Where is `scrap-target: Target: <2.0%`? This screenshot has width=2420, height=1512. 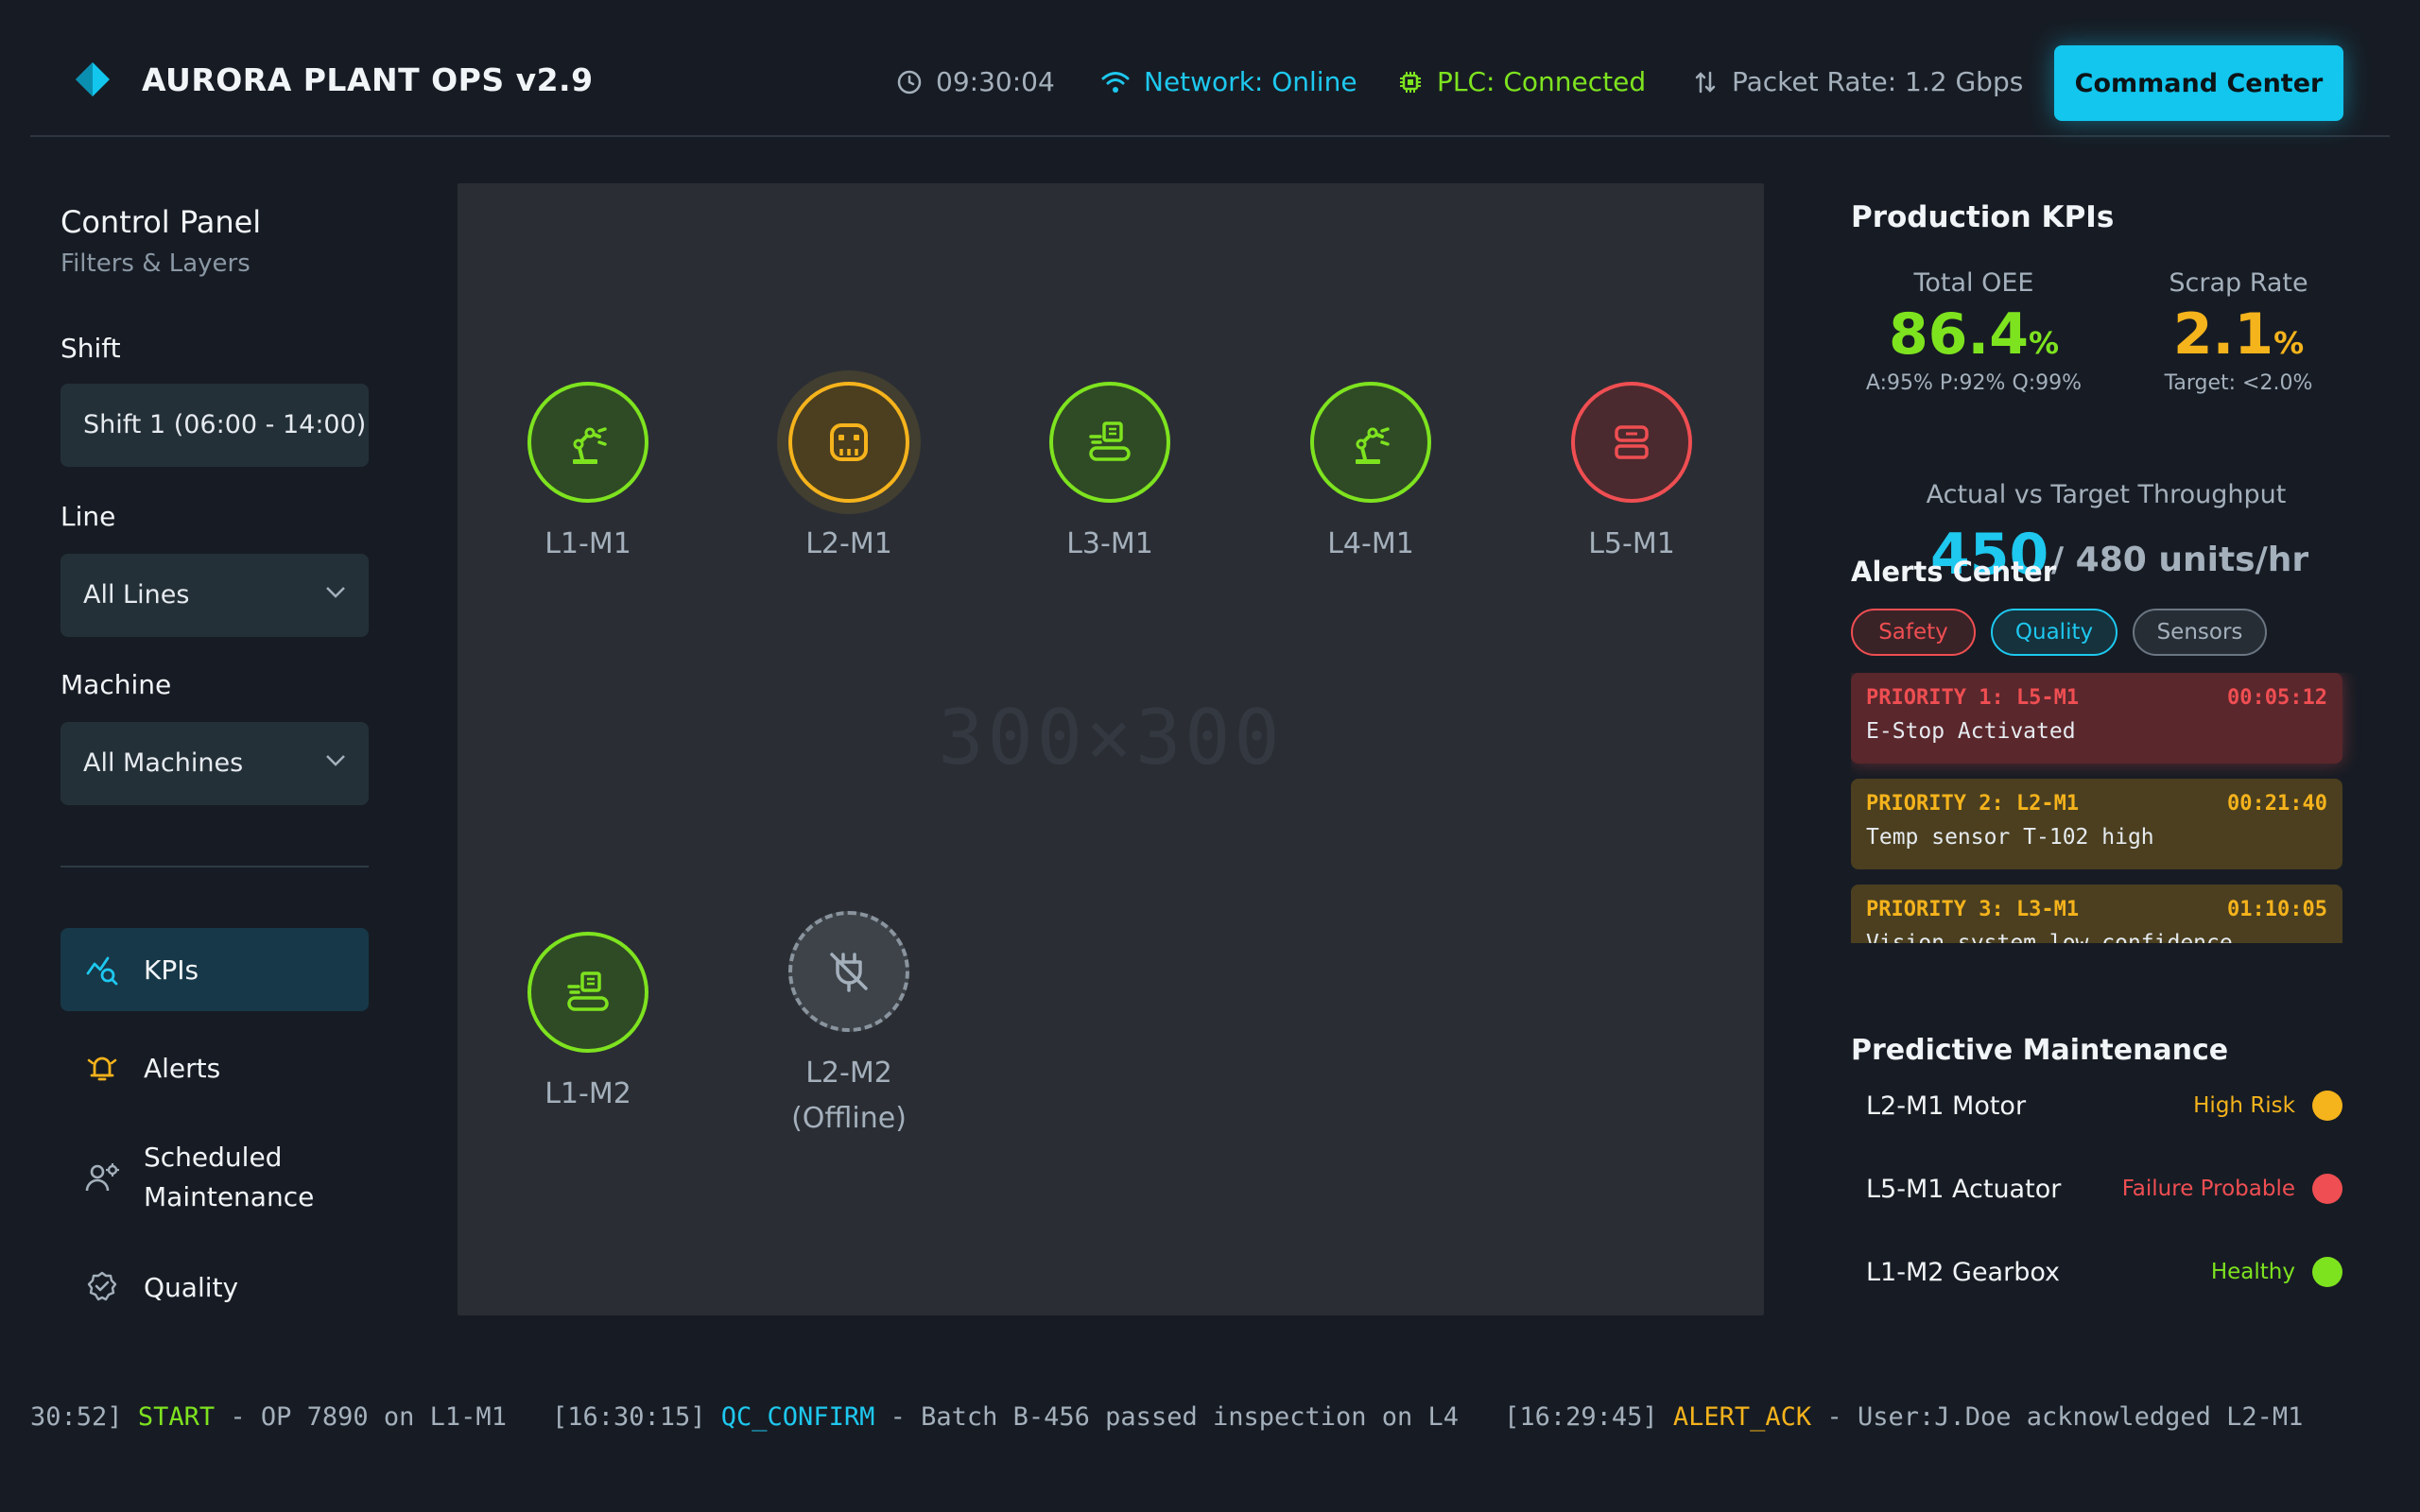
scrap-target: Target: <2.0% is located at coordinates (2238, 383).